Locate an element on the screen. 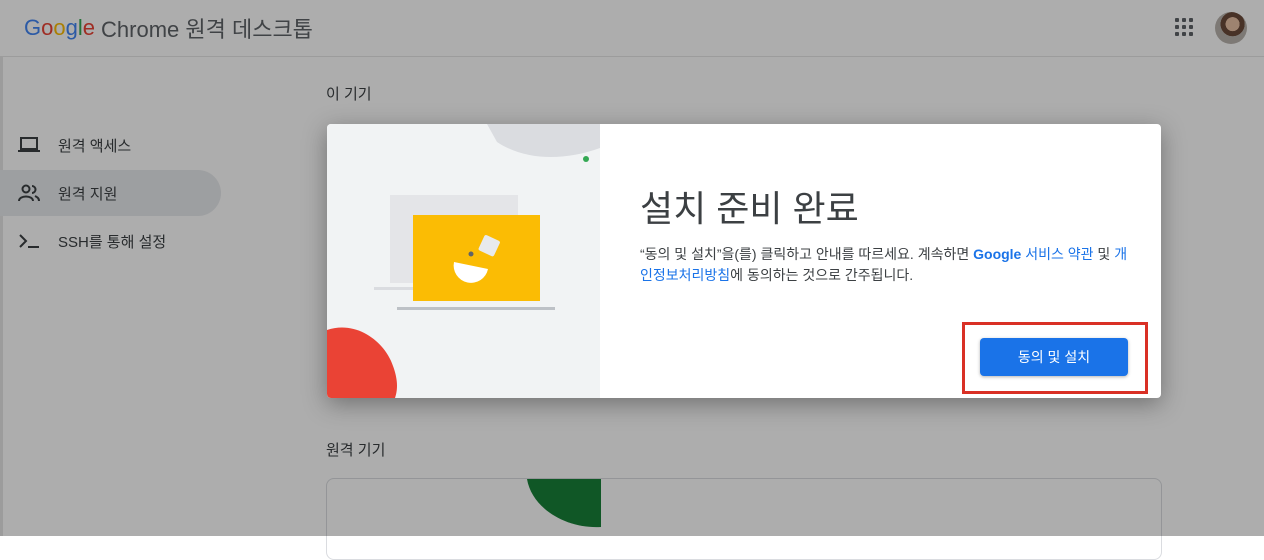 This screenshot has width=1264, height=560. terms-link-text: 서비스 약관 is located at coordinates (1057, 254).